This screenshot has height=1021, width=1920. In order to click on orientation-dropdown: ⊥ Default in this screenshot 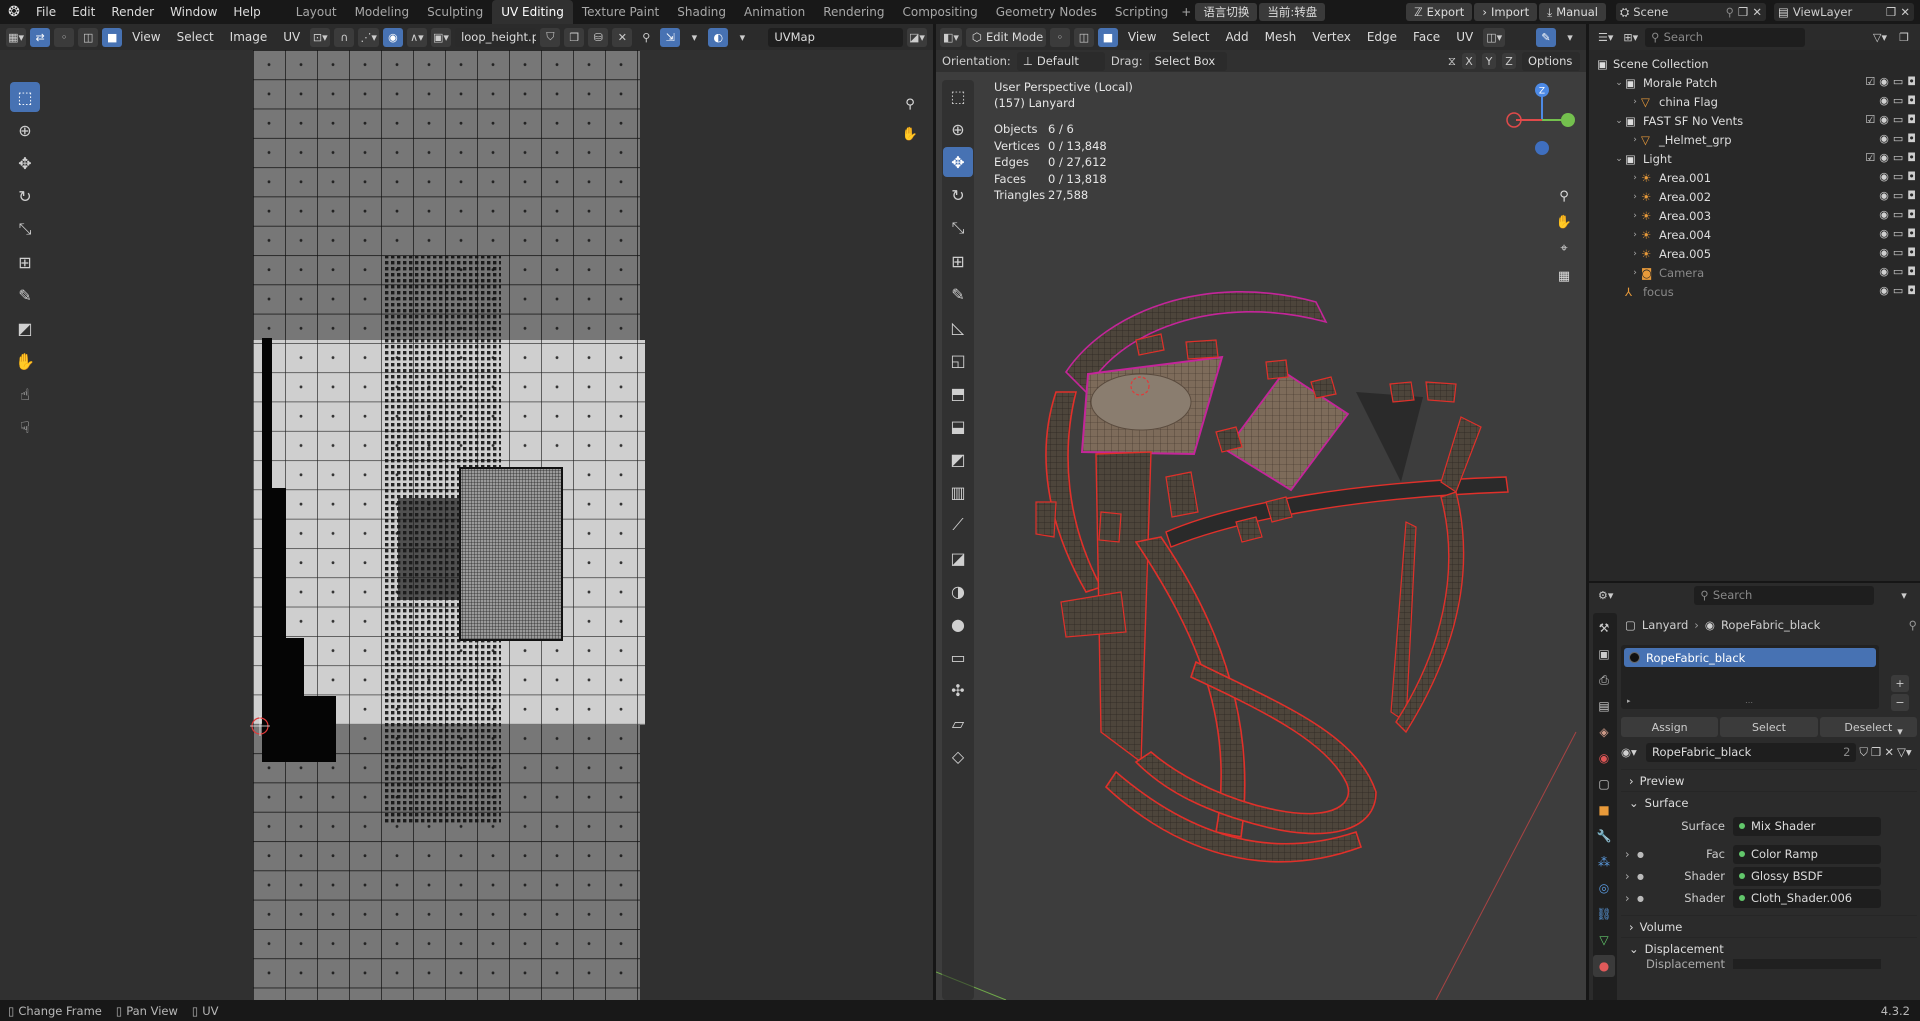, I will do `click(1060, 61)`.